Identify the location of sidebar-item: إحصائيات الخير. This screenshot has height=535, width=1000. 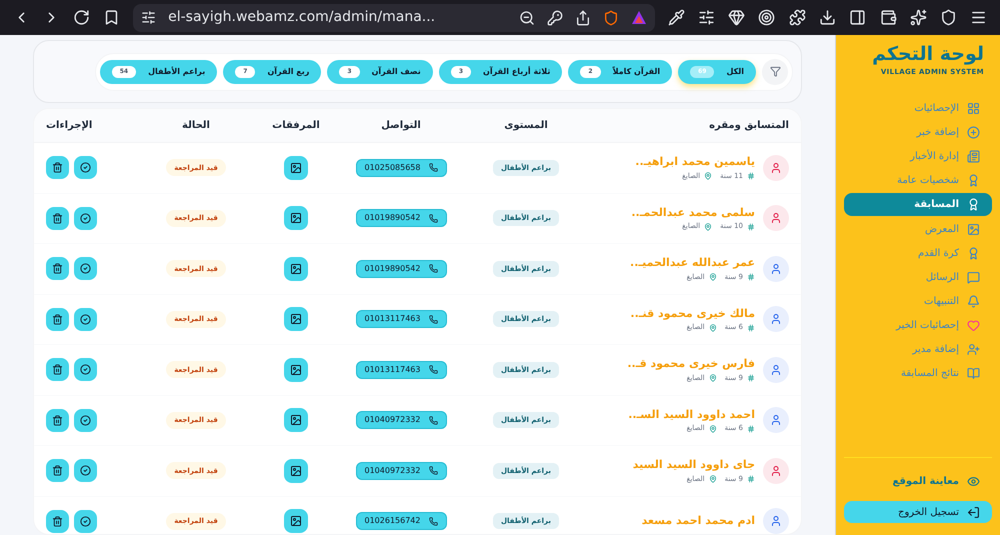
(918, 325).